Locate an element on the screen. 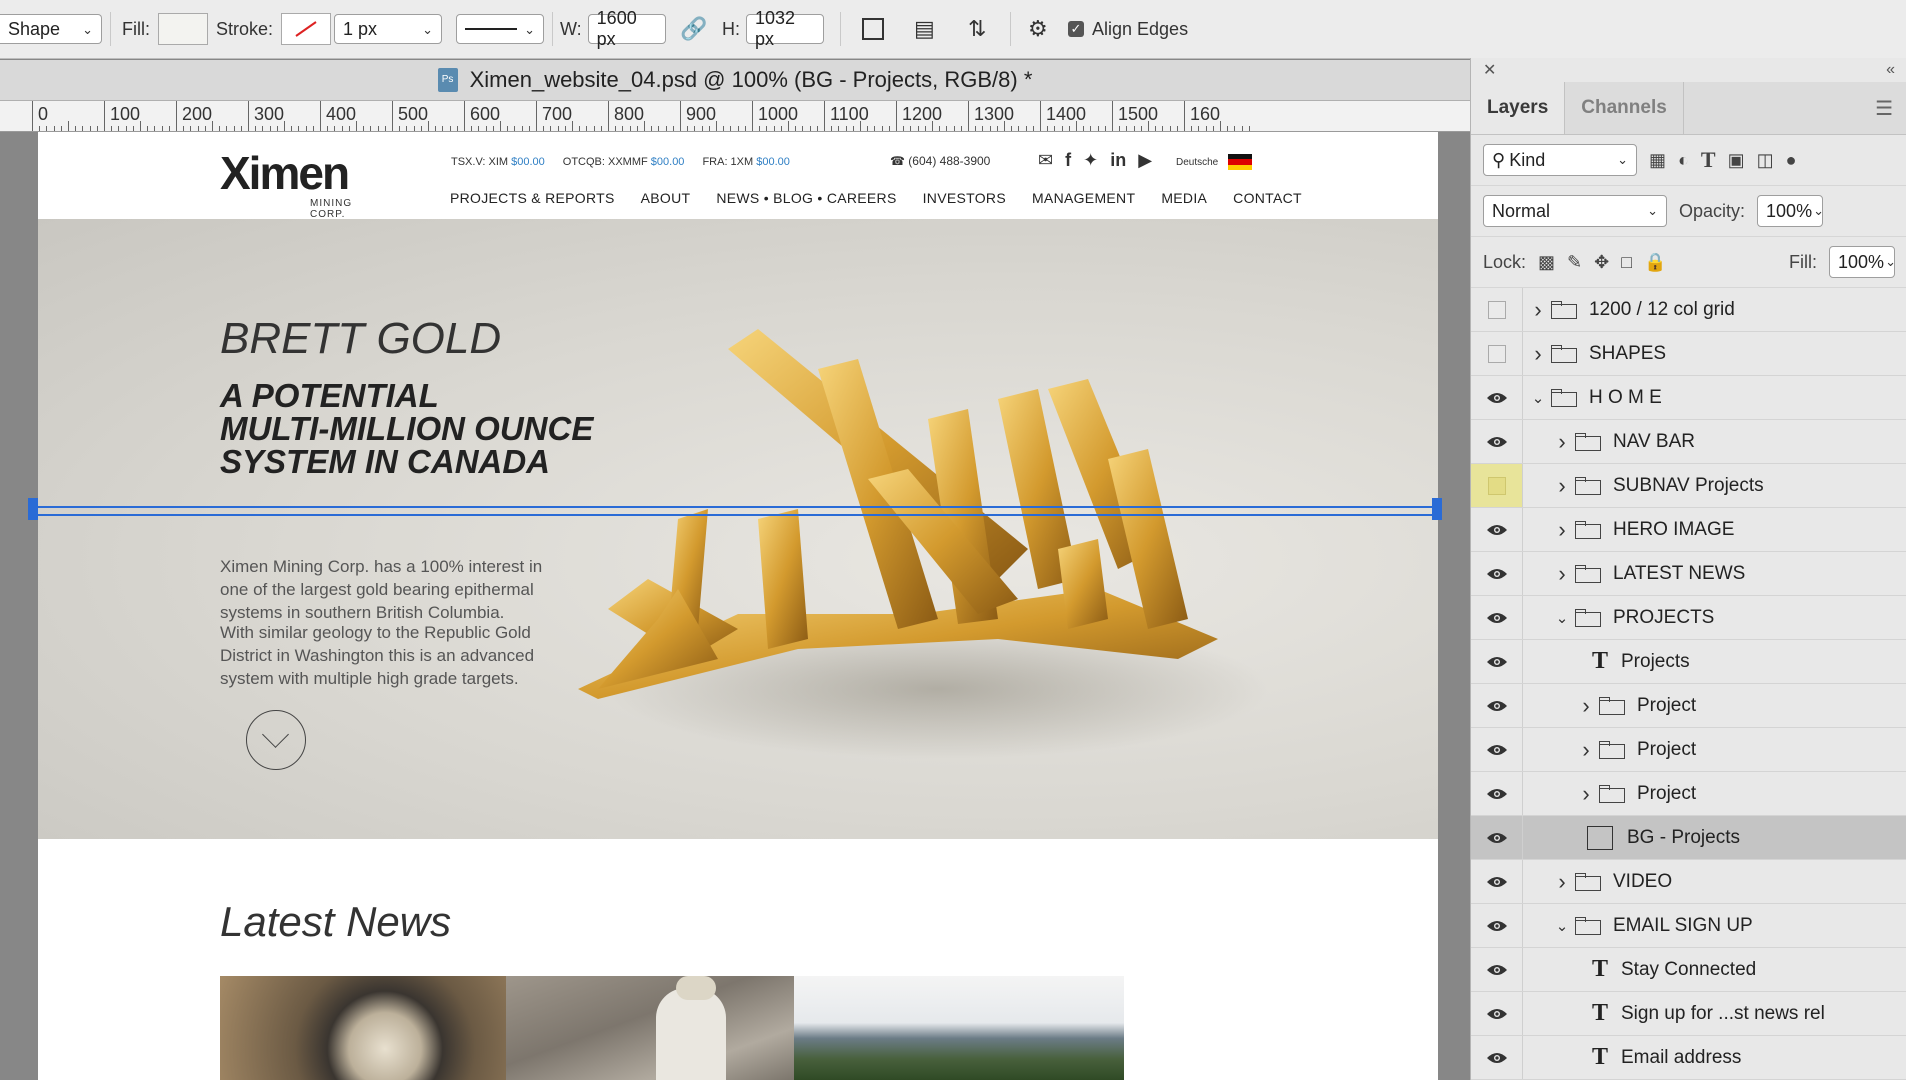  height-input: 1032 px is located at coordinates (785, 28).